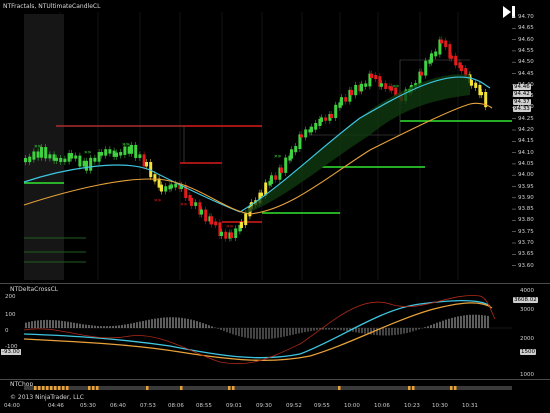 The width and height of the screenshot is (550, 413). Describe the element at coordinates (10, 297) in the screenshot. I see `delta-left-tick: 200` at that location.